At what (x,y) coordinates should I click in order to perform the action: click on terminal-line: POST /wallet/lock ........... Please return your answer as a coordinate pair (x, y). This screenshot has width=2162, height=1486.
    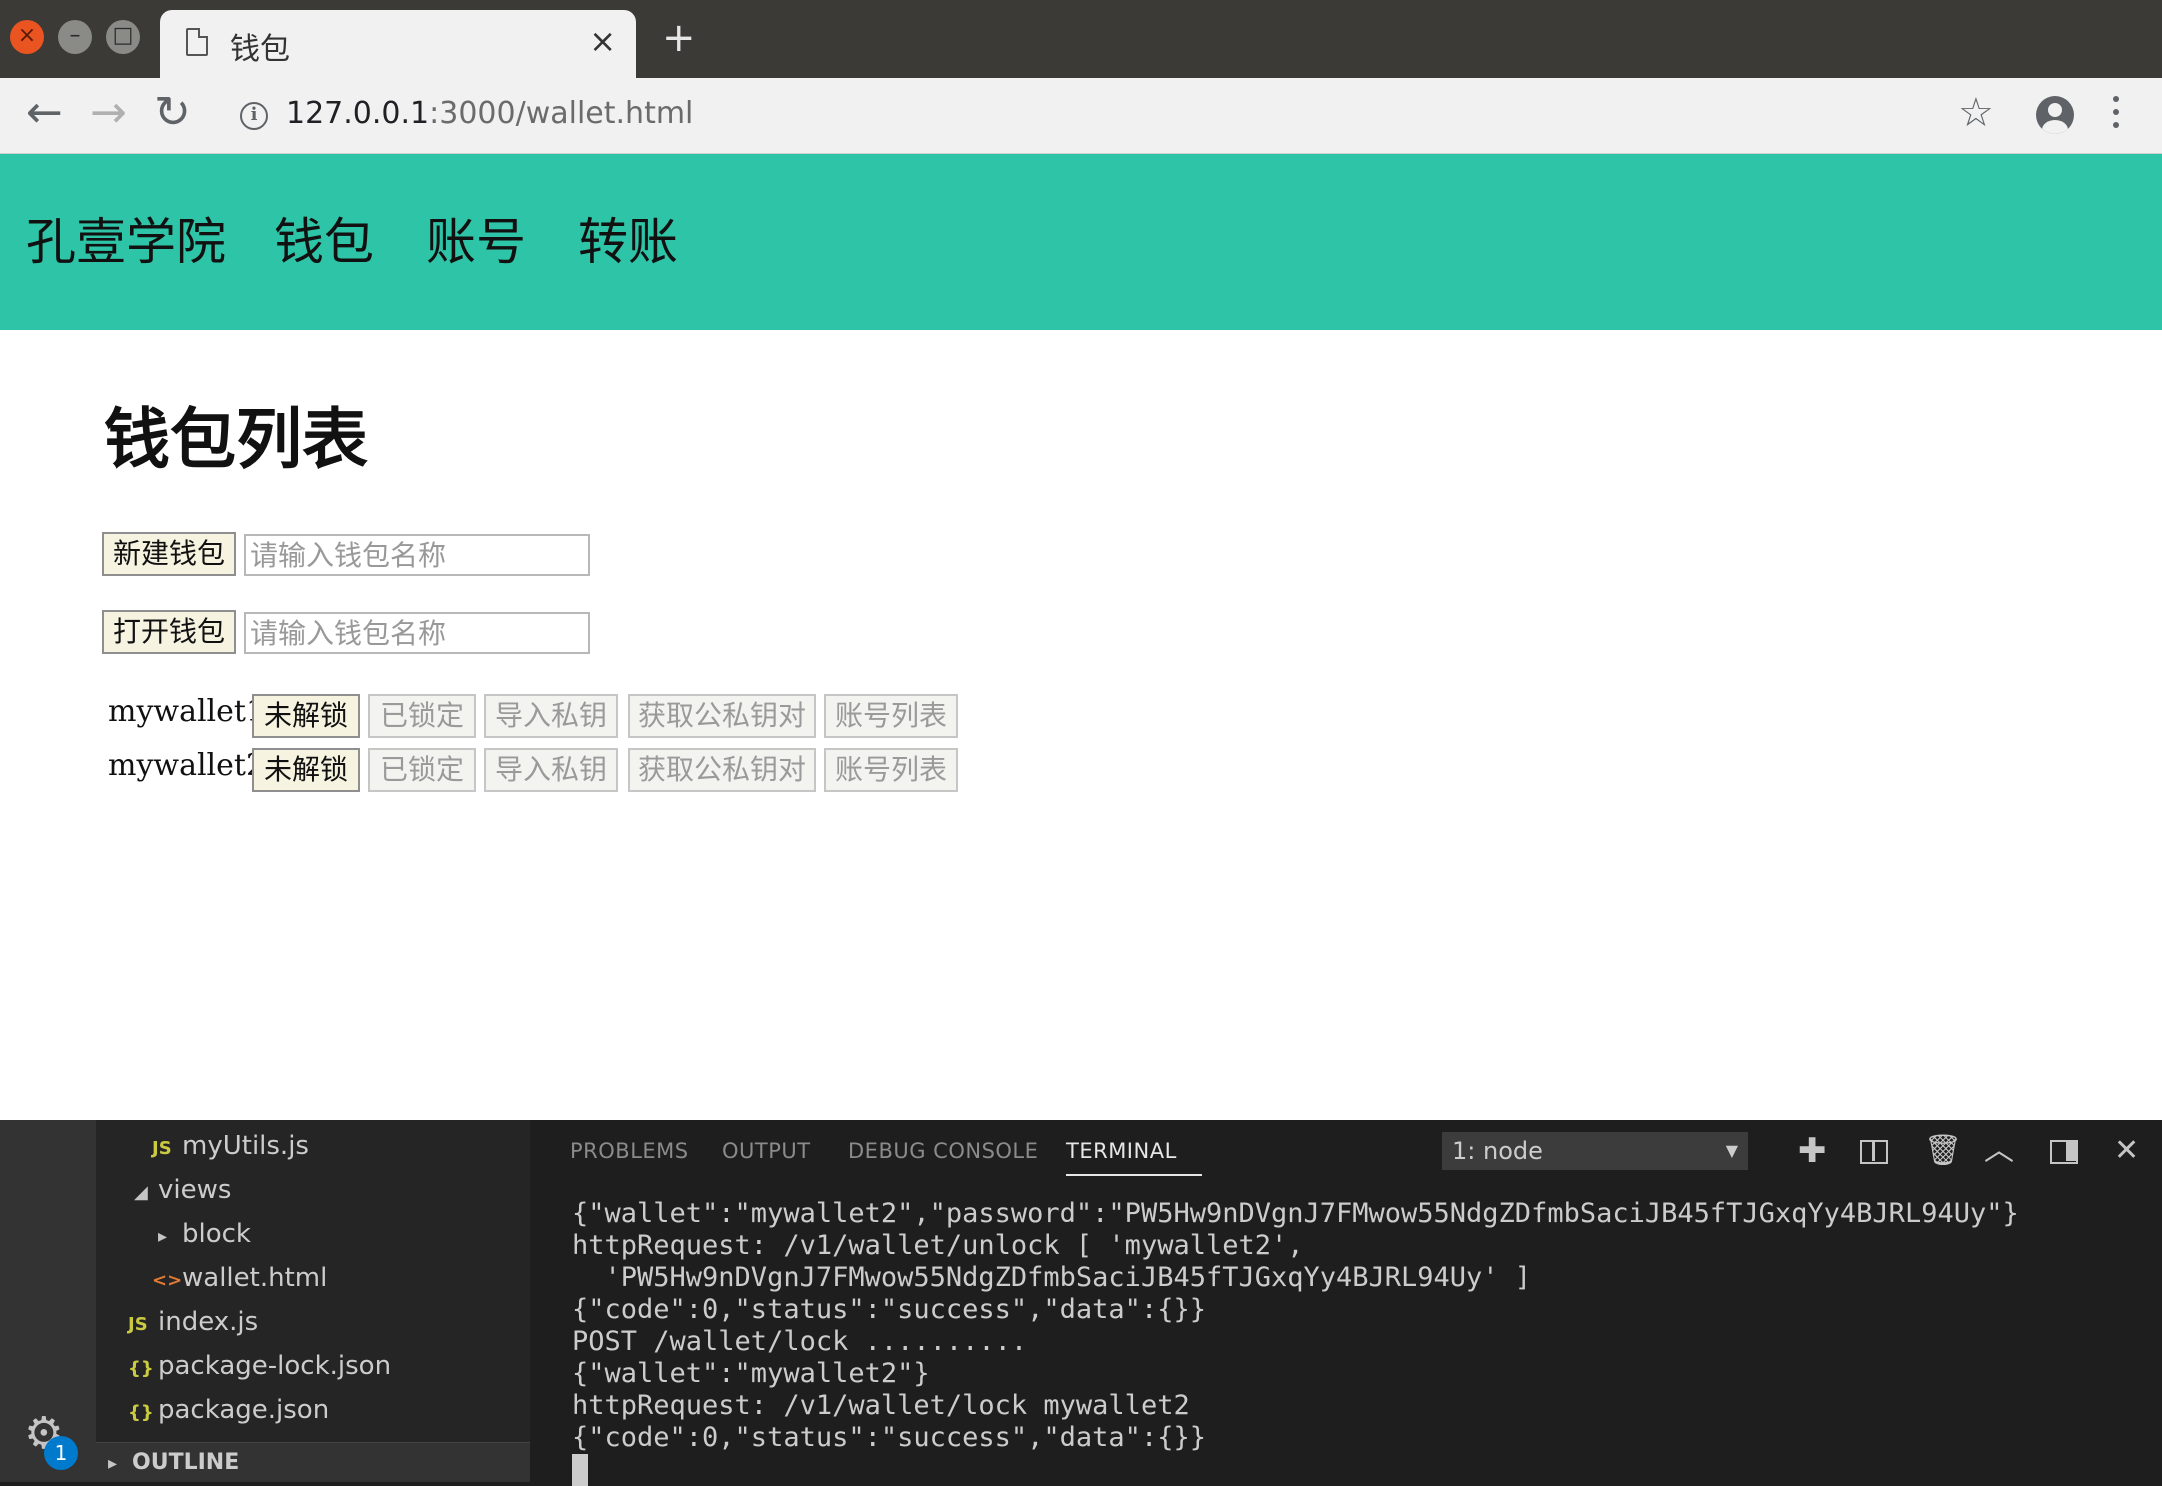
    Looking at the image, I should click on (800, 1341).